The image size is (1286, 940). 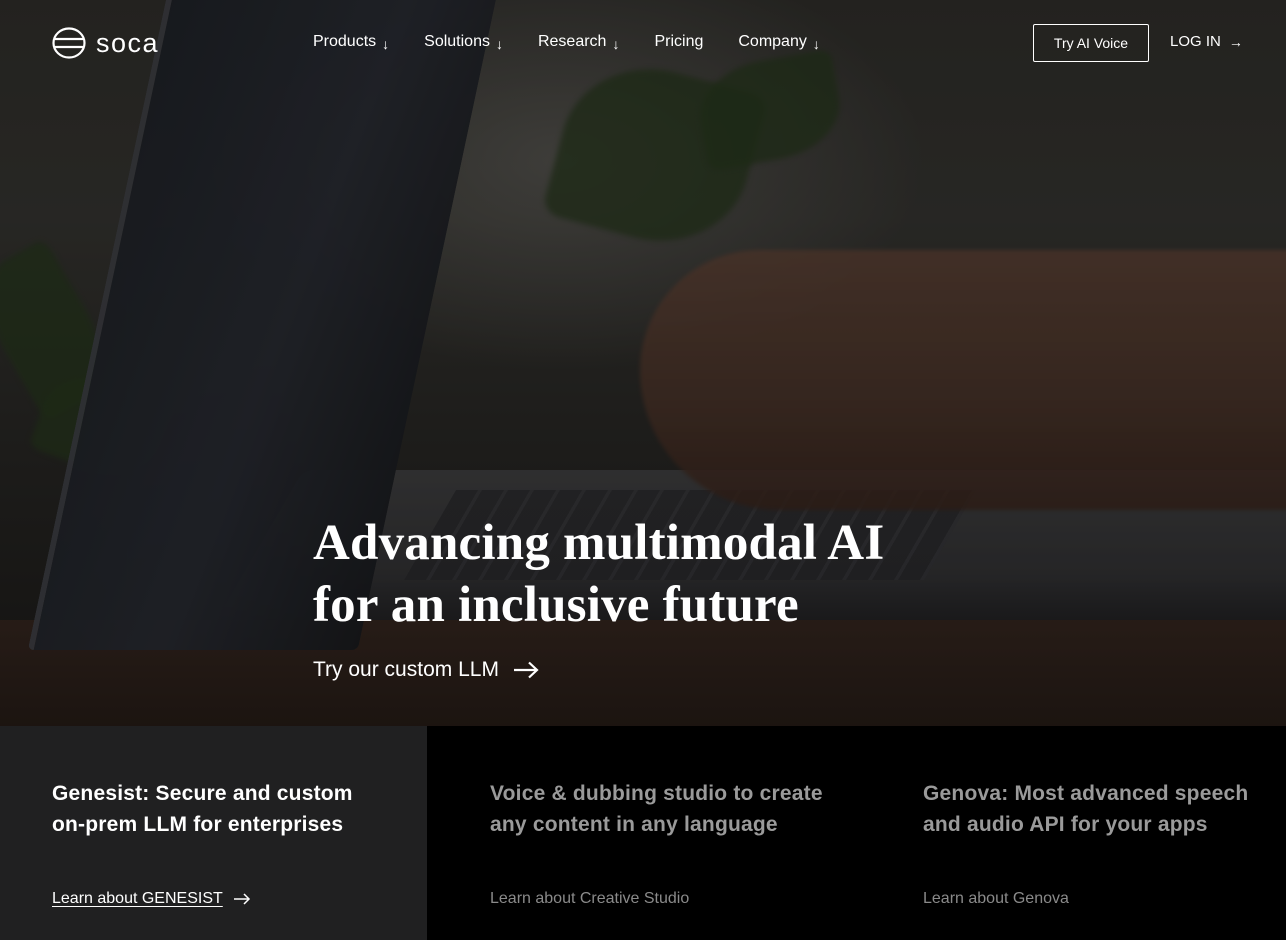 I want to click on learn-about-creative-studio-link: Learn about Creative Studio, so click(x=589, y=899).